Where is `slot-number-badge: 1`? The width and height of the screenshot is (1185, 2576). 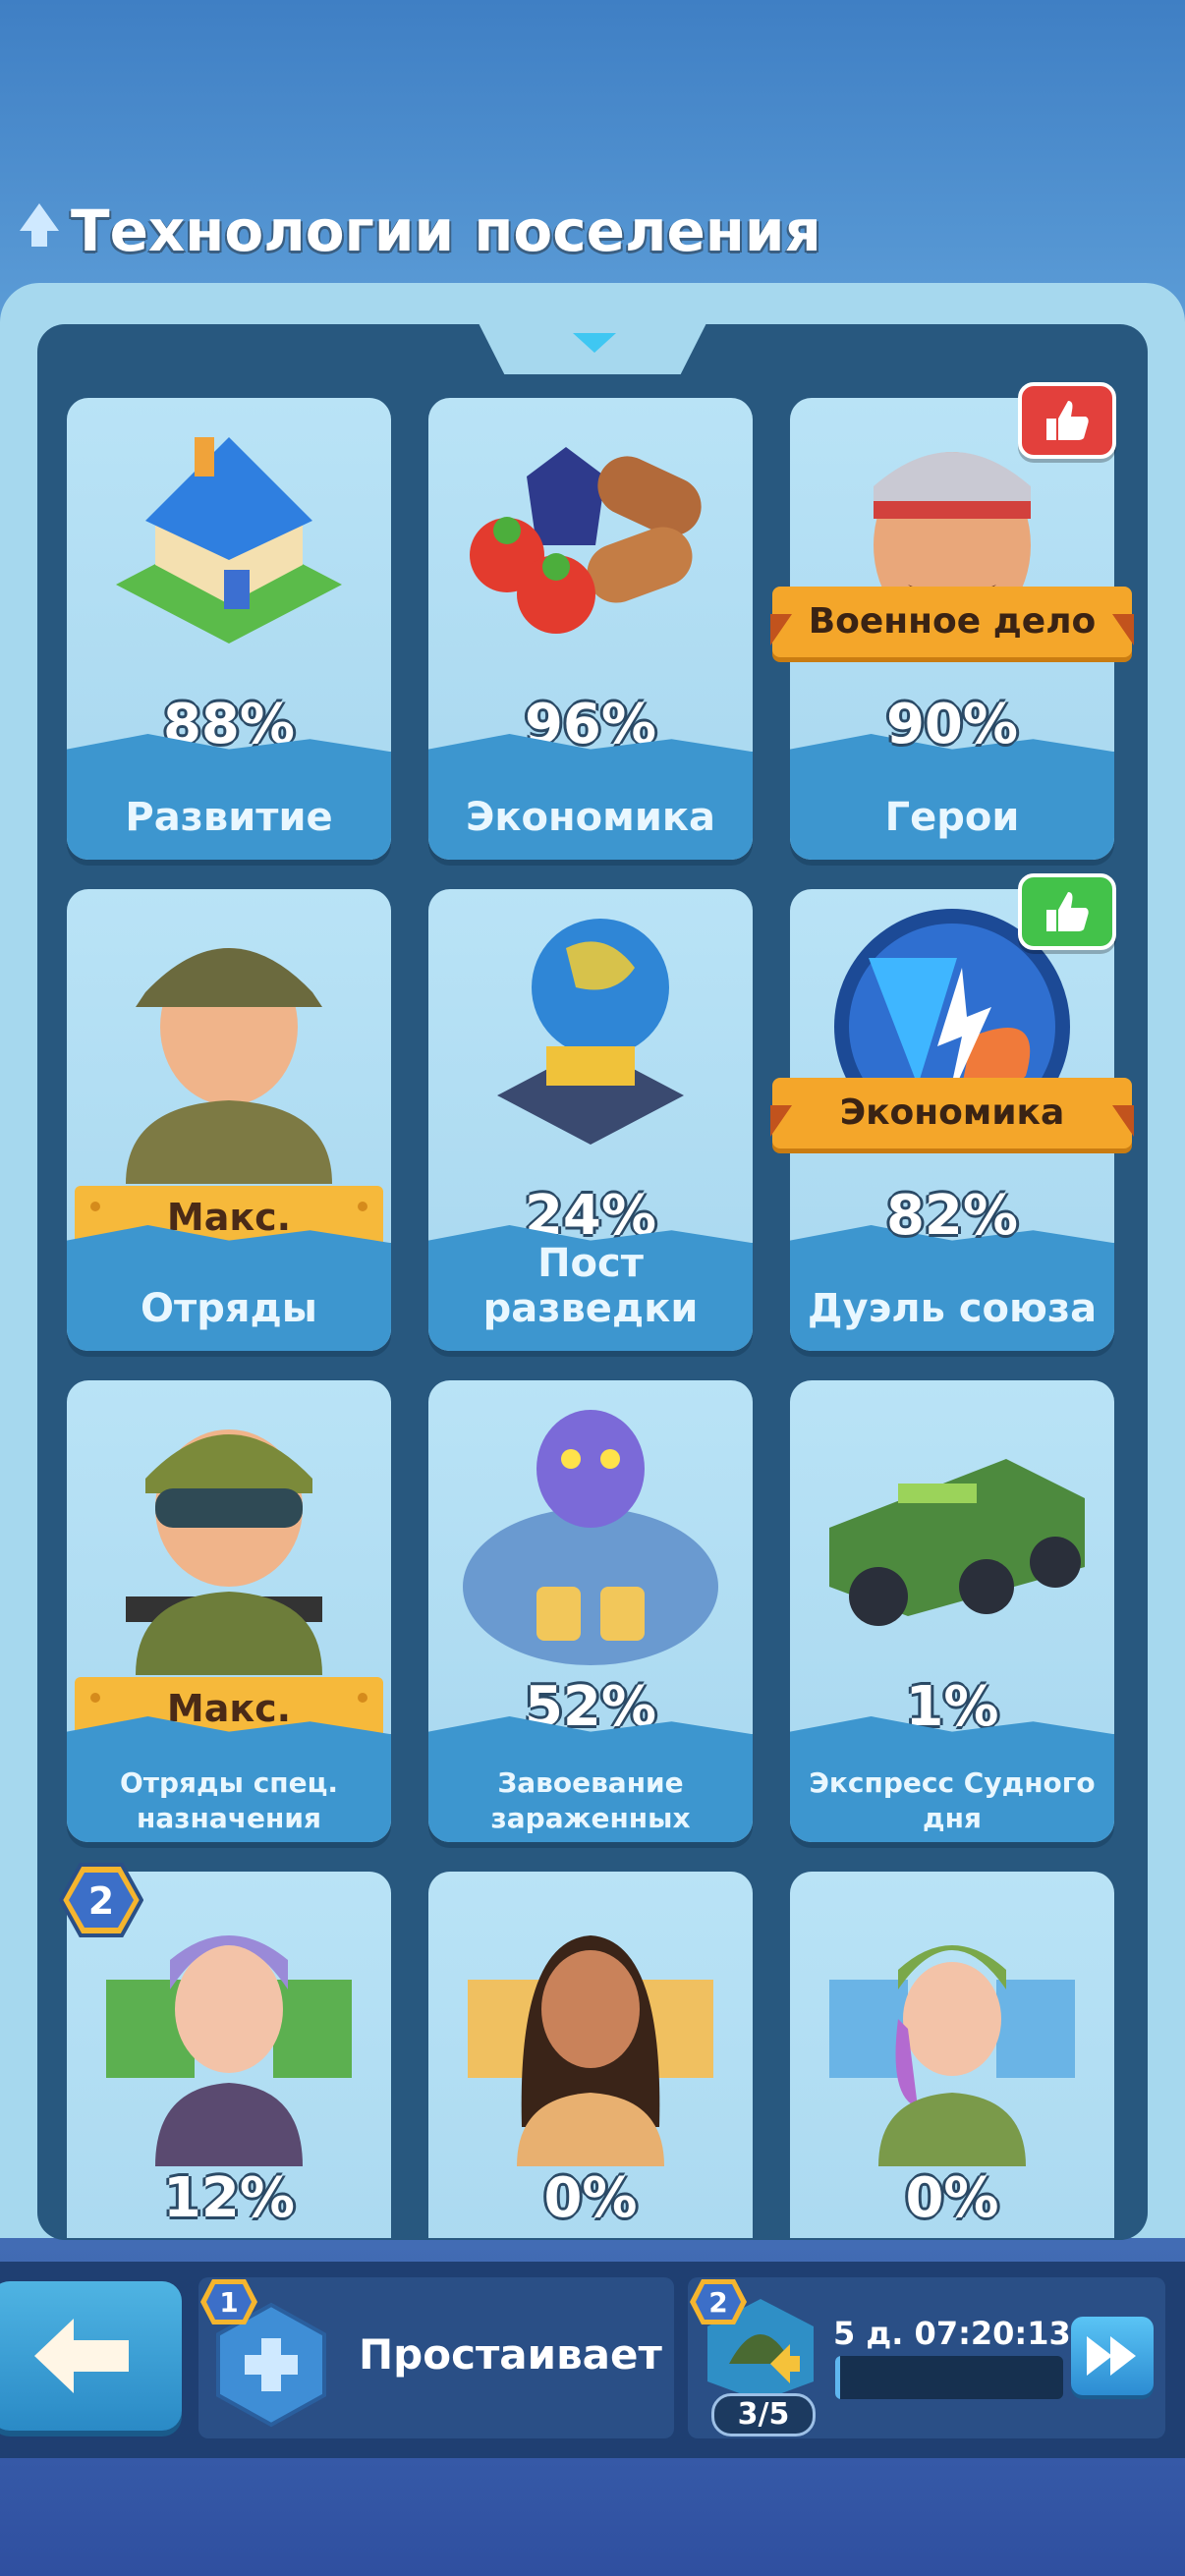
slot-number-badge: 1 is located at coordinates (229, 2301).